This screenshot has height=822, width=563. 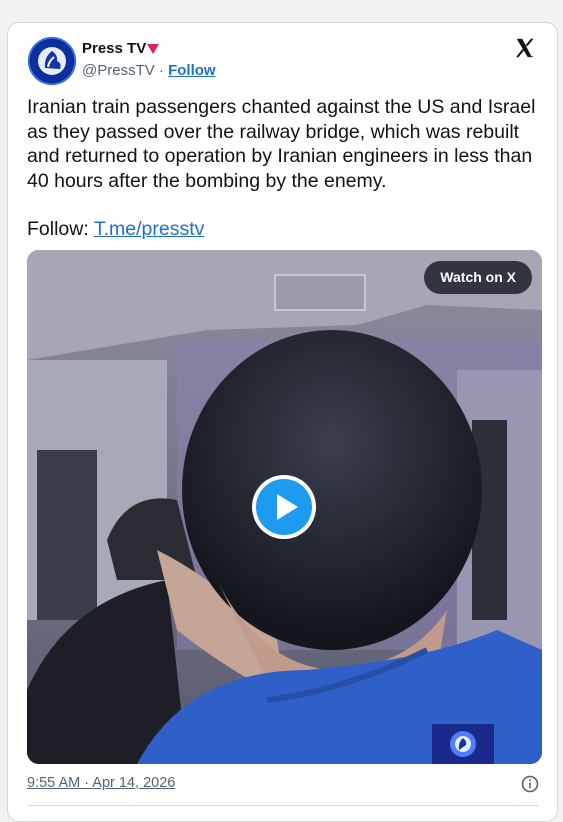 I want to click on divider, so click(x=282, y=805).